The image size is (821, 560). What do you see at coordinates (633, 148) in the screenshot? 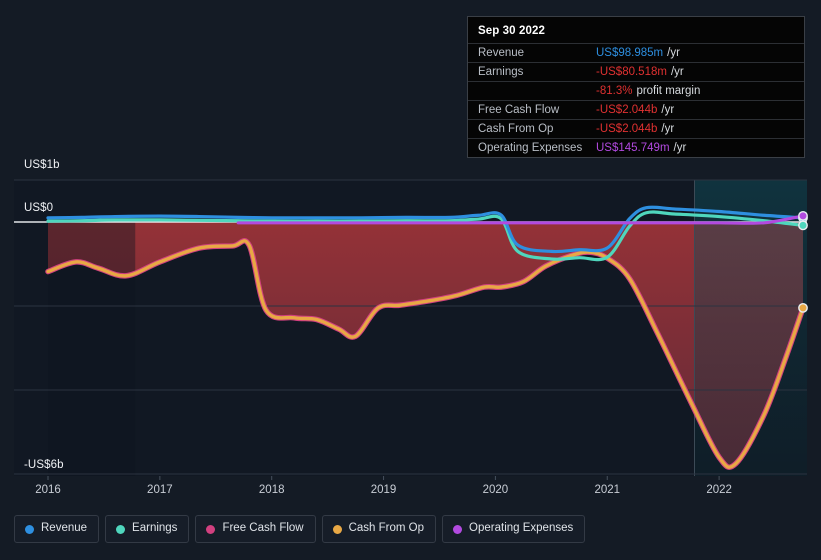
I see `tooltip-row-value: US$145.749m` at bounding box center [633, 148].